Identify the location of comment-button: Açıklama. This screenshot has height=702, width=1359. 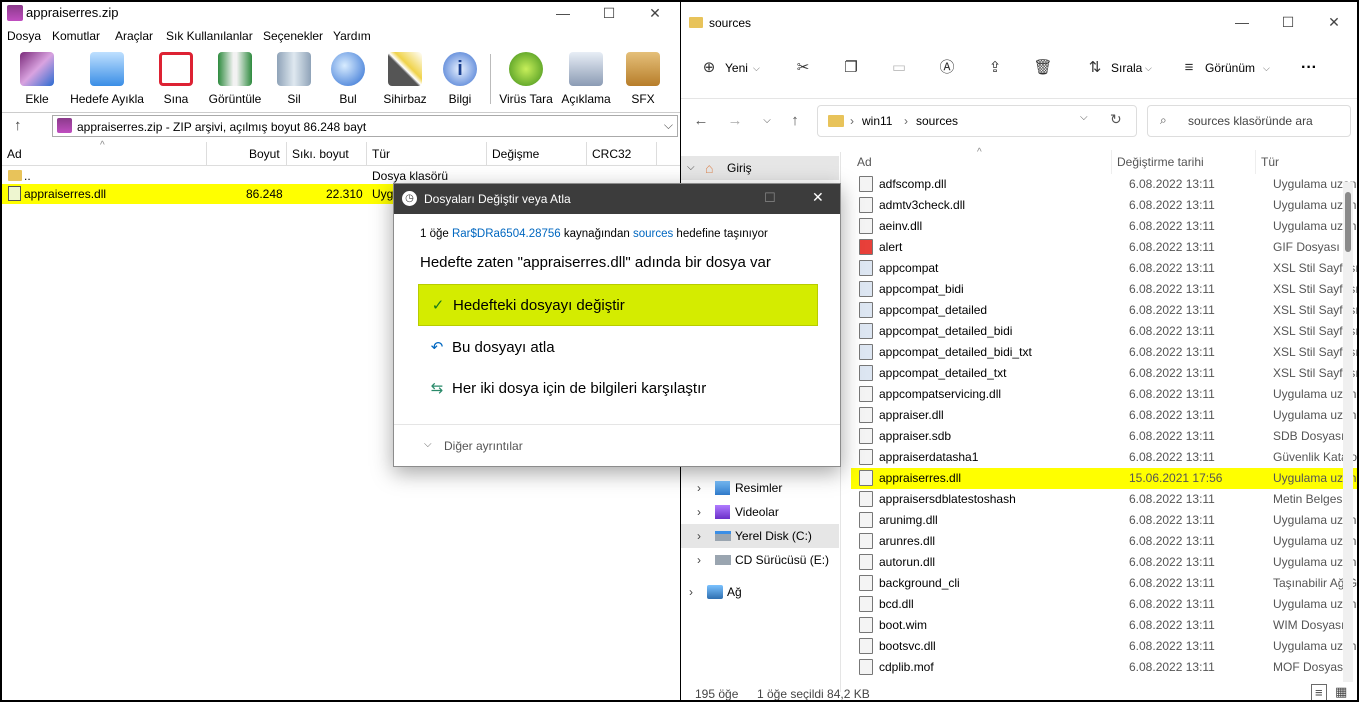
(586, 79).